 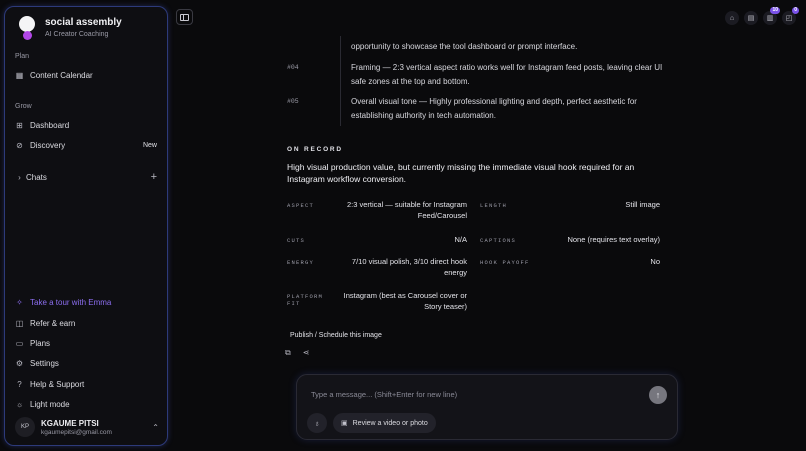 What do you see at coordinates (154, 177) in the screenshot?
I see `new-chat-plus-icon: +` at bounding box center [154, 177].